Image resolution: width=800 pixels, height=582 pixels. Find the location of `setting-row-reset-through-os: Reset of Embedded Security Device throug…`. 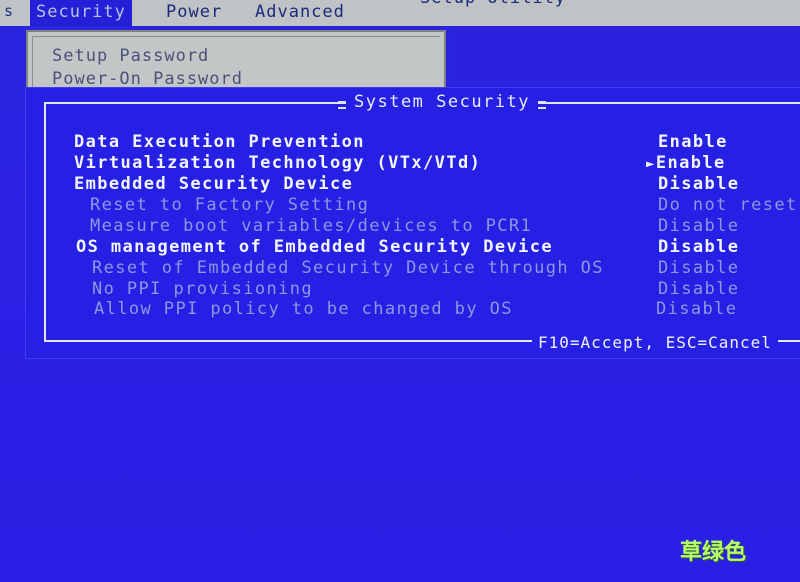

setting-row-reset-through-os: Reset of Embedded Security Device throug… is located at coordinates (446, 268).